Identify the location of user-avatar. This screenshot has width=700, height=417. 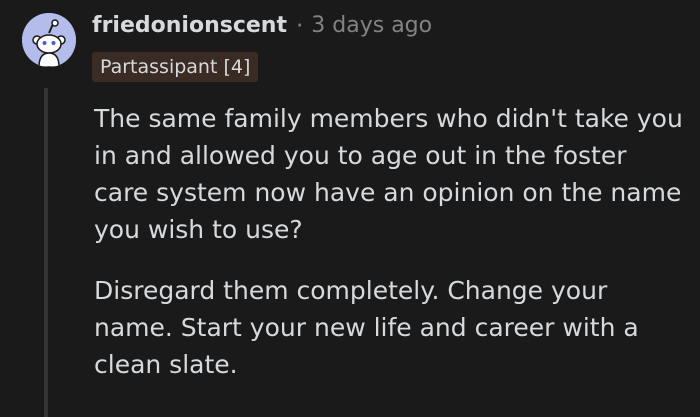
(49, 40).